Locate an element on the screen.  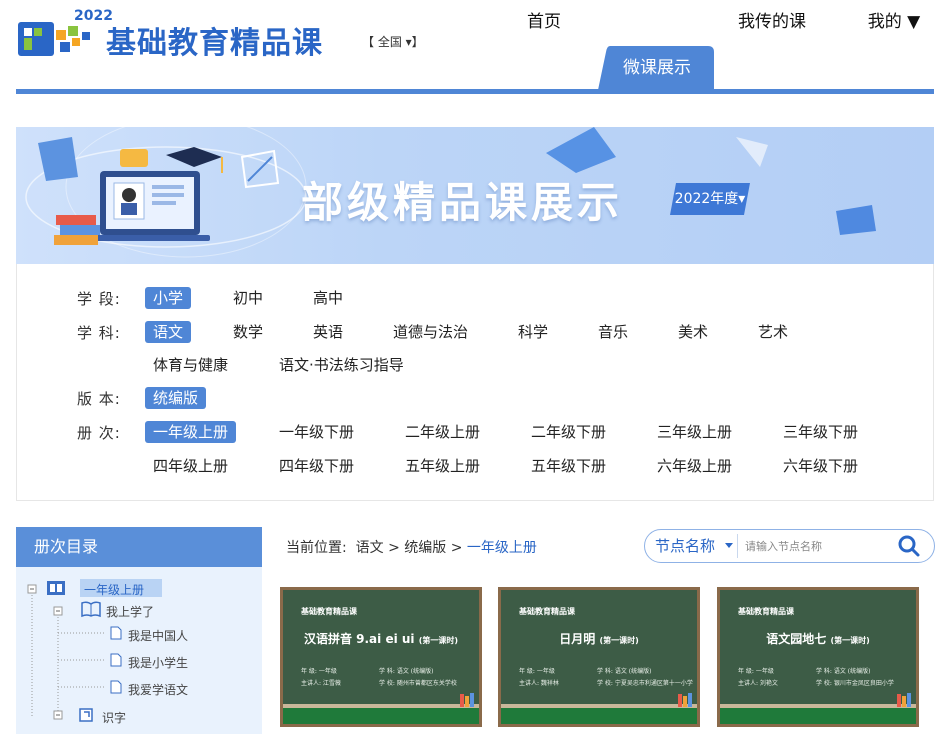
filter-label-subject: 学 科: is located at coordinates (99, 333).